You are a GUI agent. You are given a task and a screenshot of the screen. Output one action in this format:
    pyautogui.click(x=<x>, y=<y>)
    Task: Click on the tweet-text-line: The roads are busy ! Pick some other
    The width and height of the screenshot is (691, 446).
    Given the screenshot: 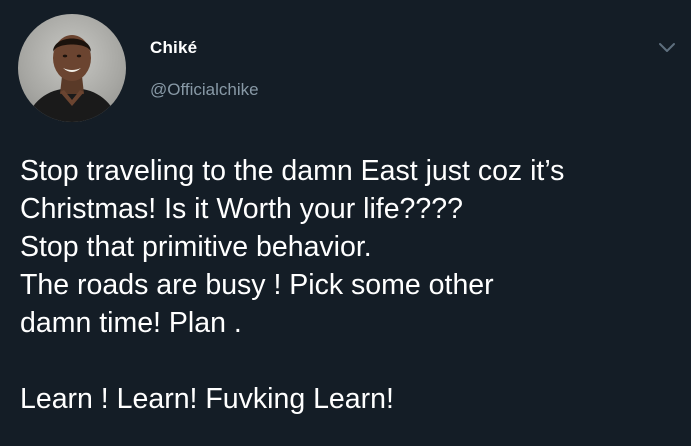 What is the action you would take?
    pyautogui.click(x=257, y=285)
    